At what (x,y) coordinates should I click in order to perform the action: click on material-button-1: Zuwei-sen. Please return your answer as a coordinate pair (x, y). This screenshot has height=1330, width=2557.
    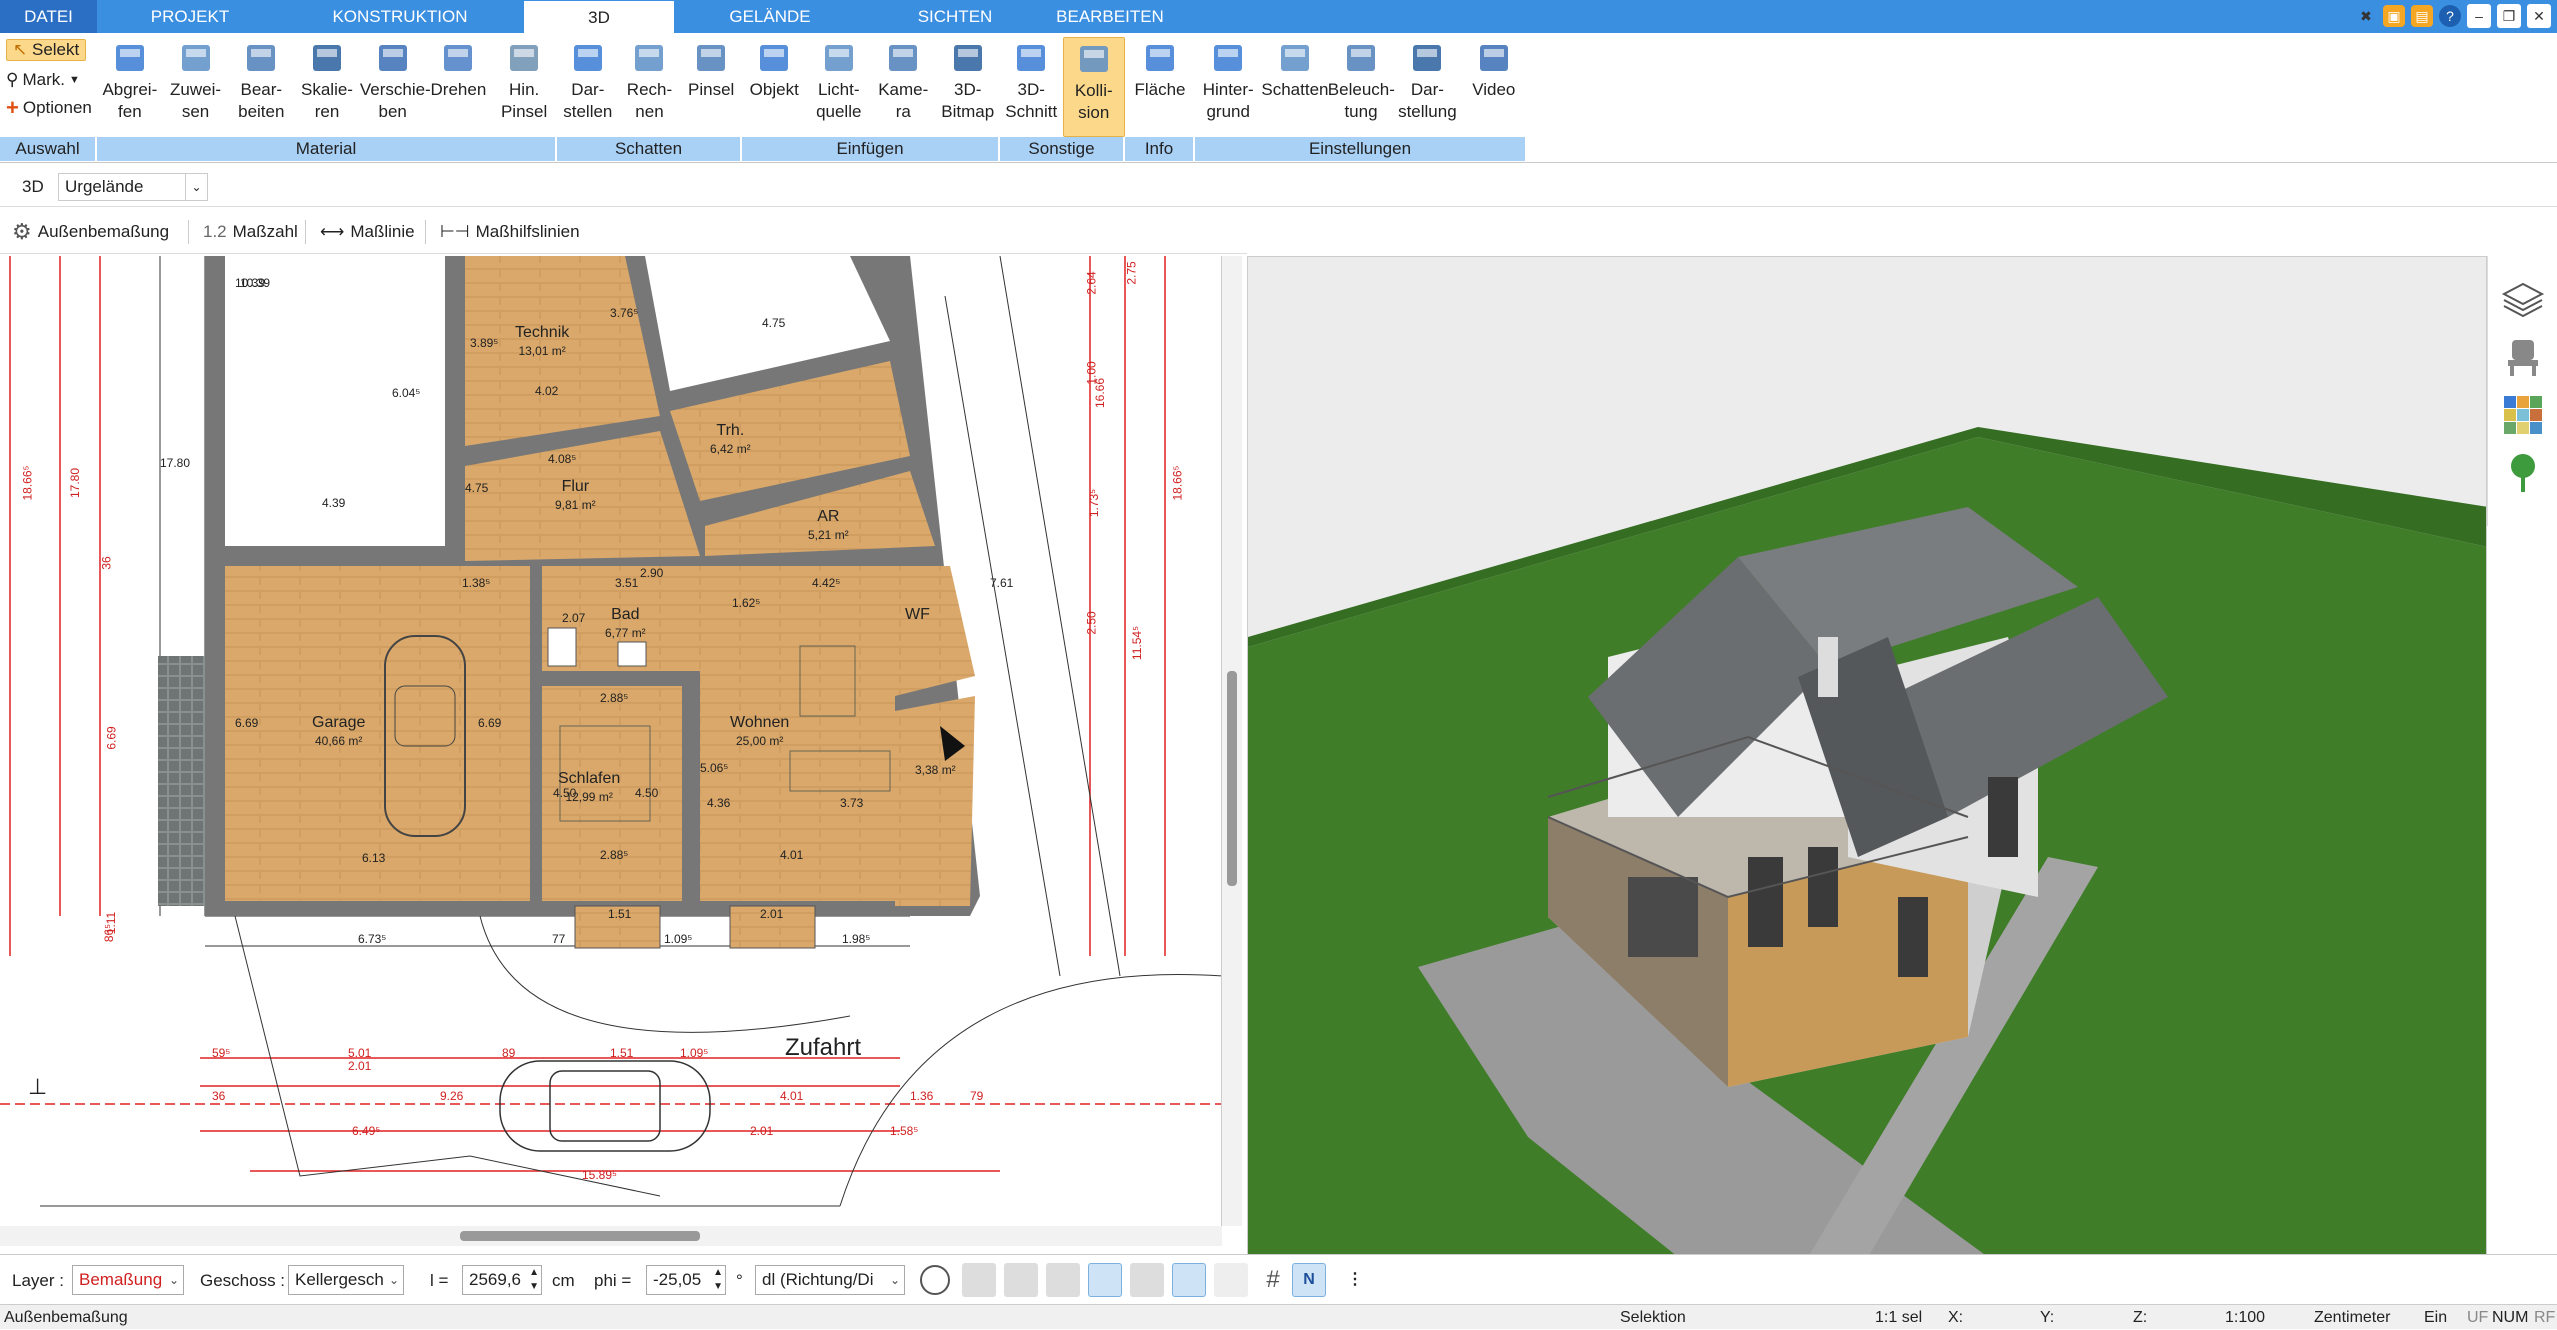
    Looking at the image, I should click on (196, 87).